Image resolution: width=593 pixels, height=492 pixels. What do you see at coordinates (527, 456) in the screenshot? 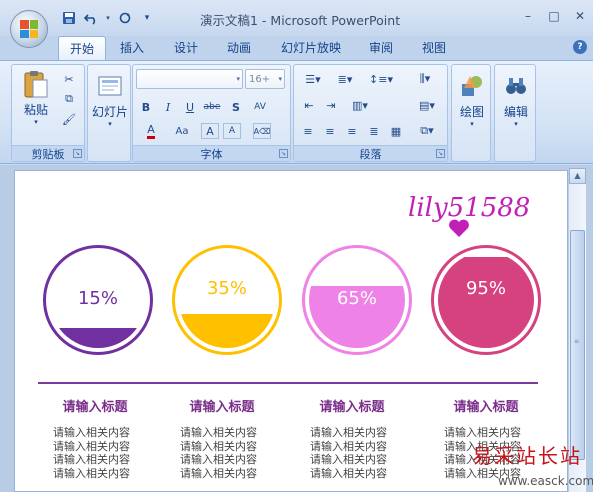
I see `watermark-text: 易采站长站` at bounding box center [527, 456].